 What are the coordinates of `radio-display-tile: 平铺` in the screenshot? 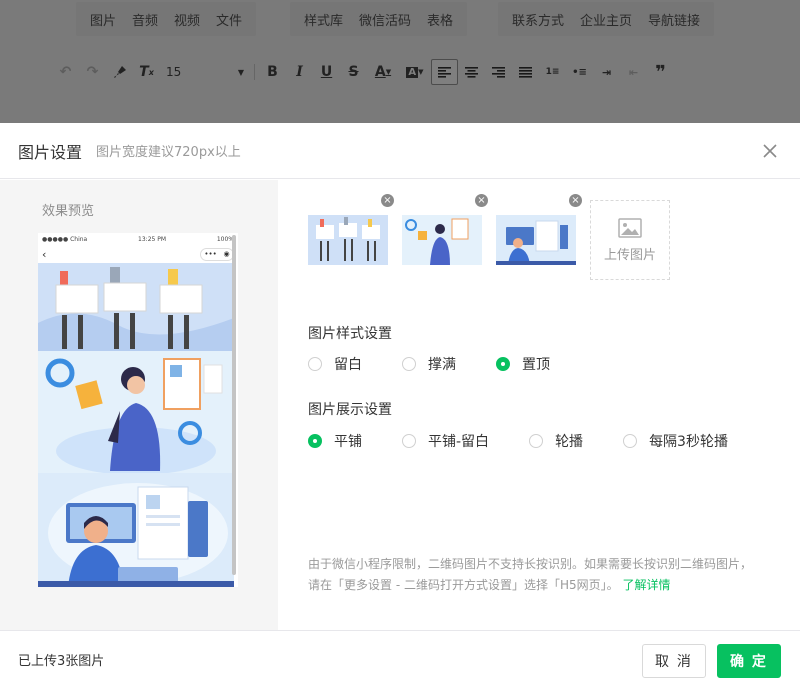 It's located at (335, 441).